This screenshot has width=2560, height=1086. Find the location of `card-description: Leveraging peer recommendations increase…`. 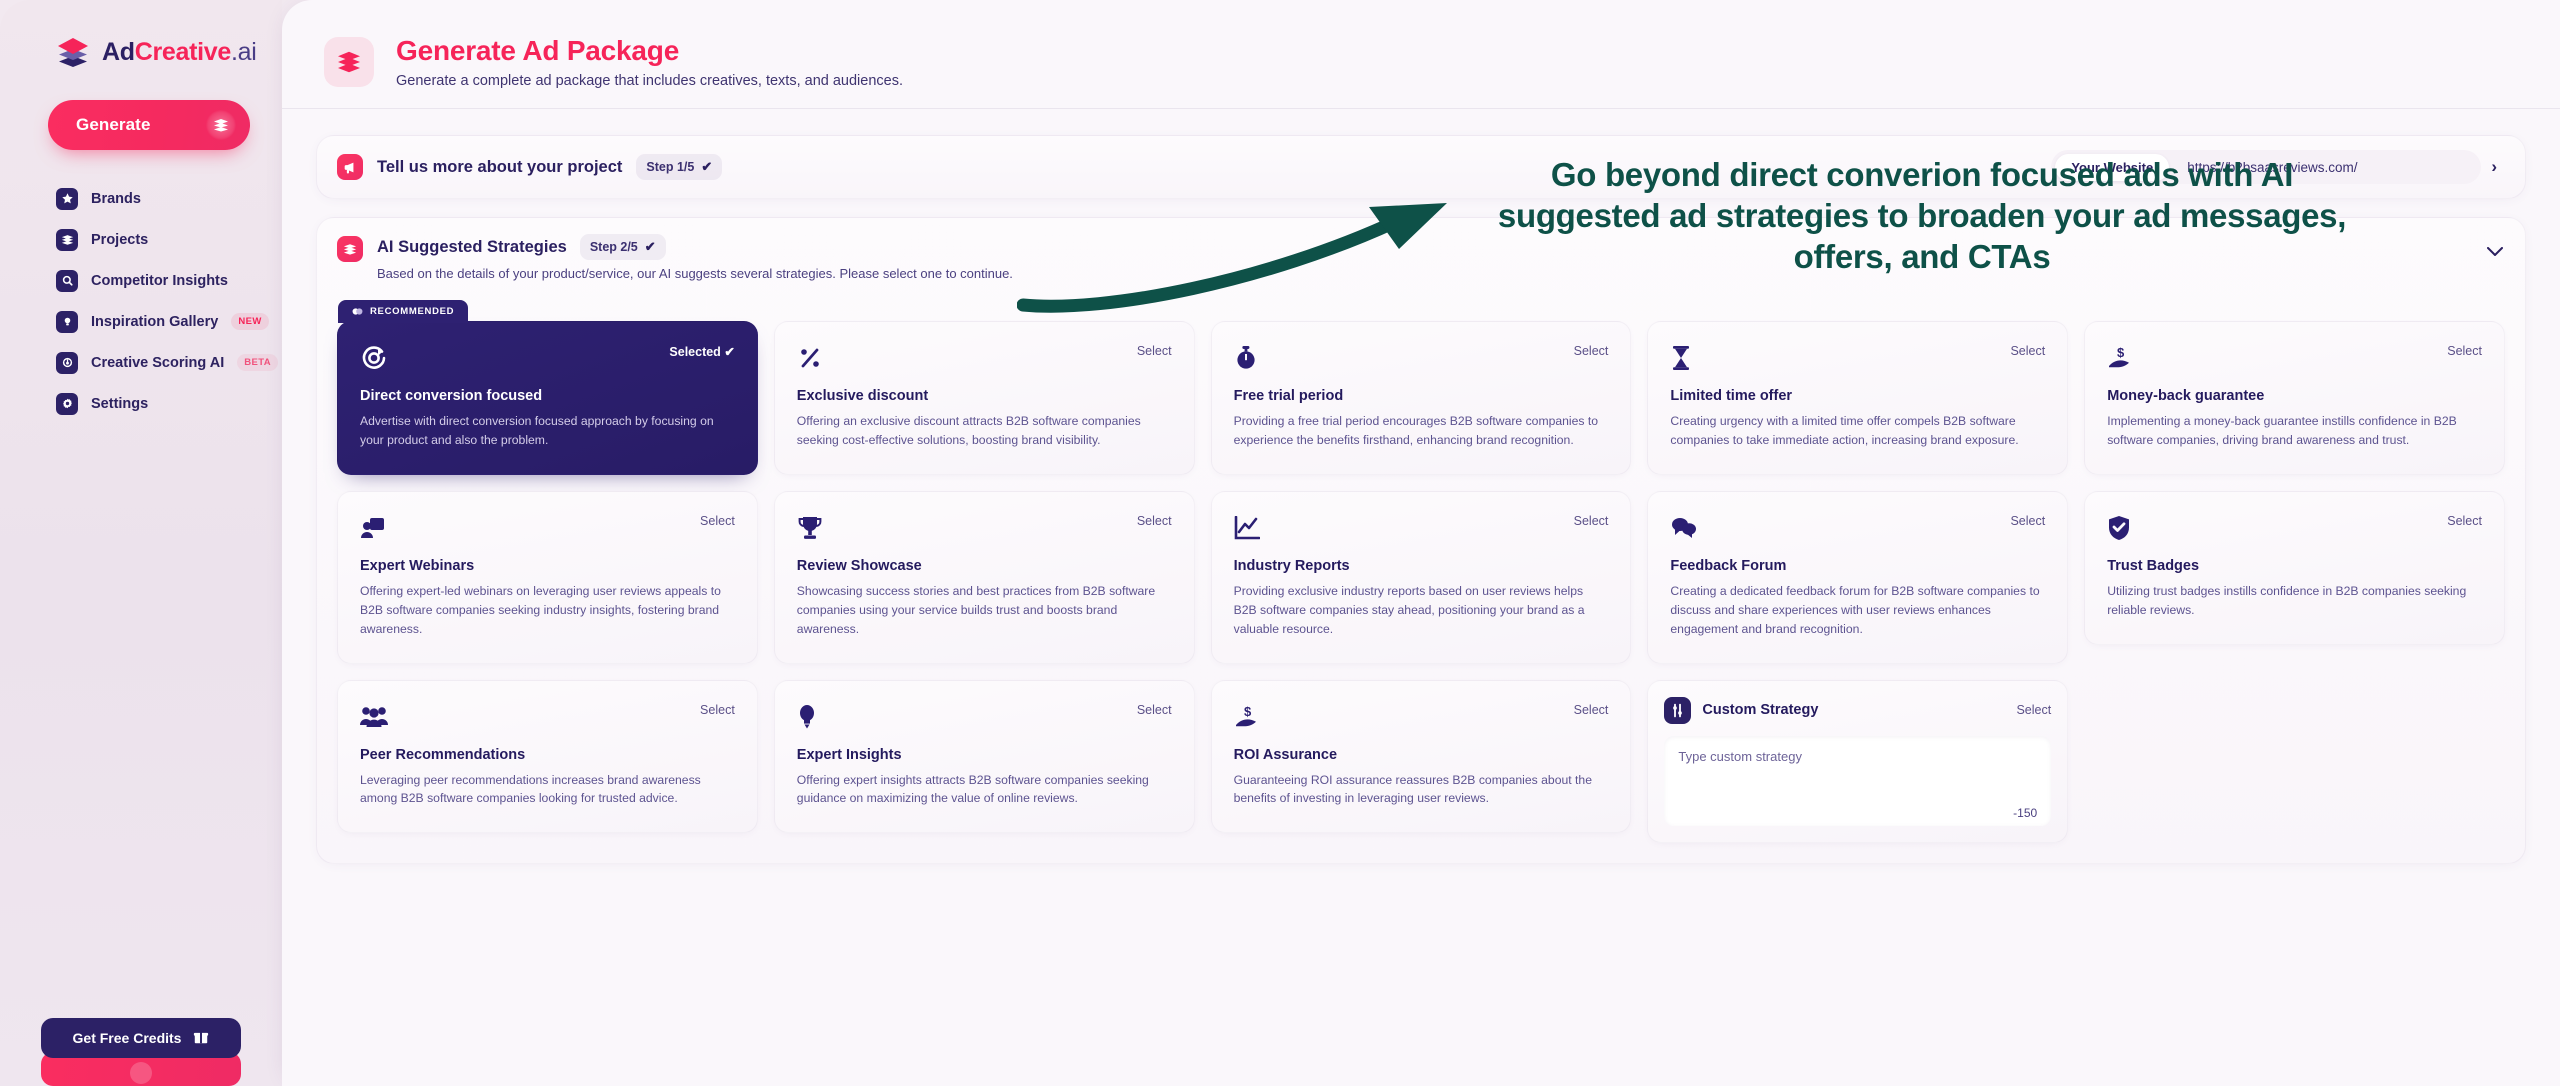

card-description: Leveraging peer recommendations increase… is located at coordinates (530, 789).